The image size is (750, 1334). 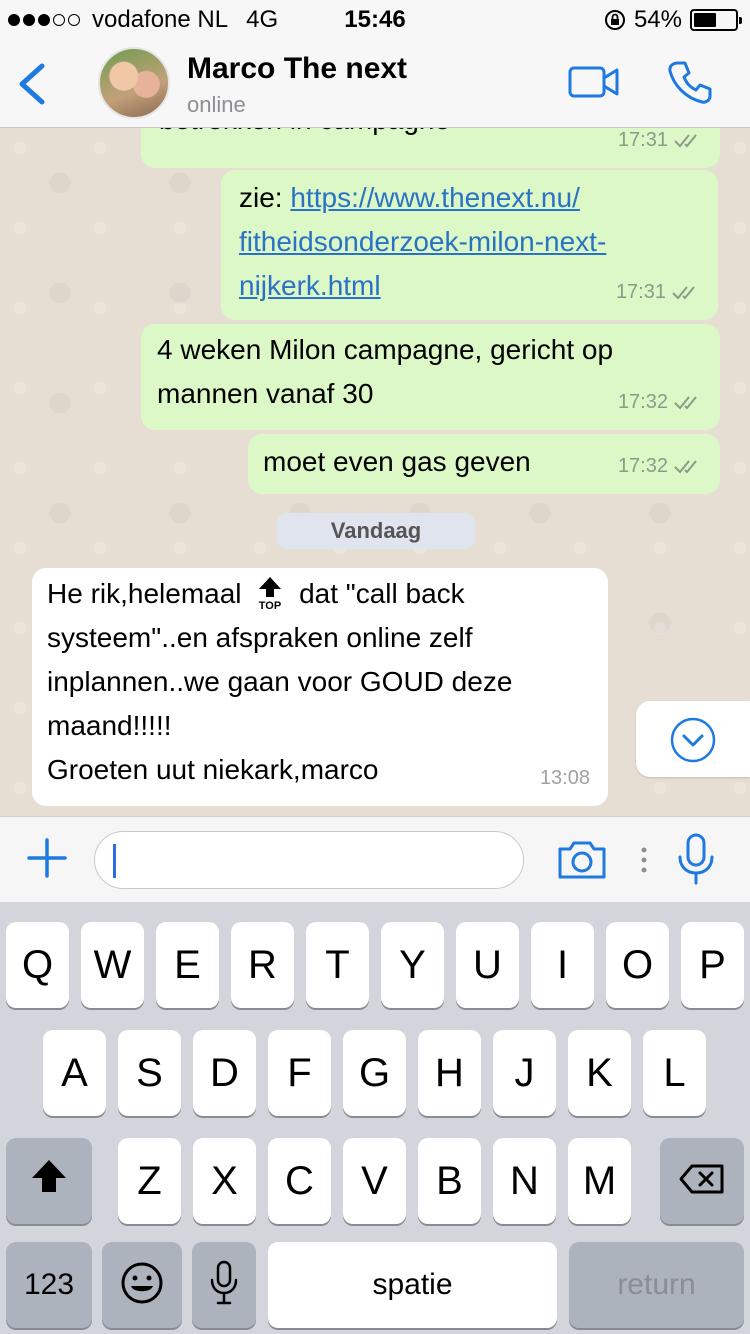 What do you see at coordinates (49, 1285) in the screenshot?
I see `numbers-key: 123` at bounding box center [49, 1285].